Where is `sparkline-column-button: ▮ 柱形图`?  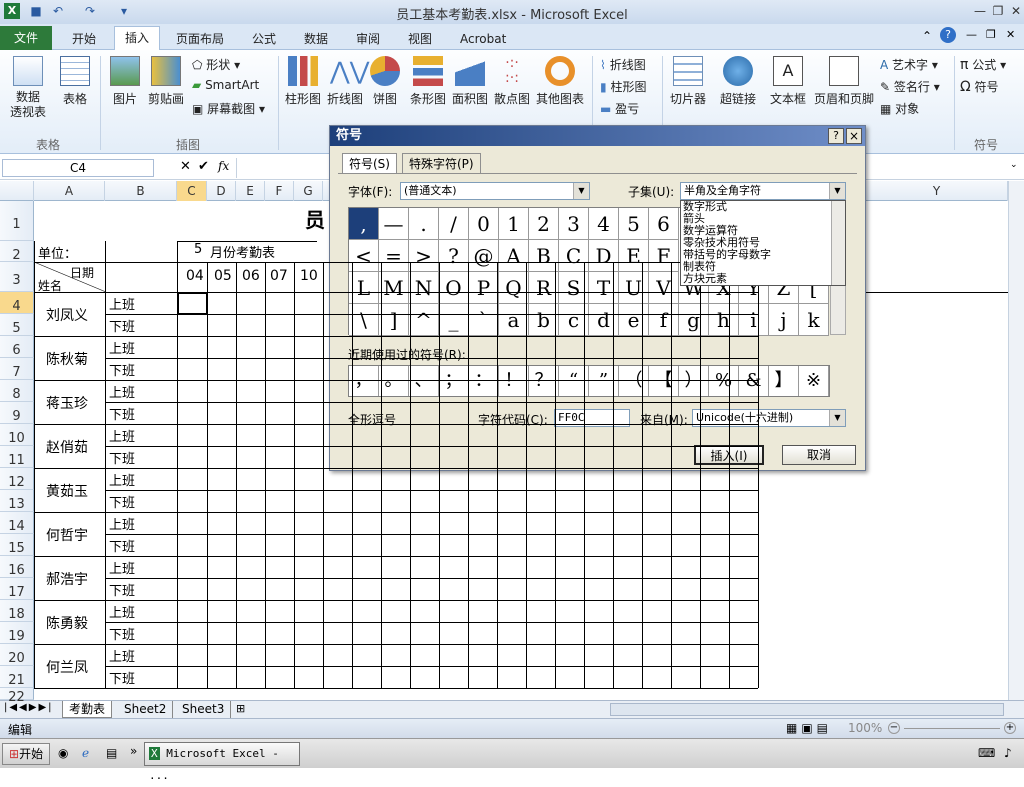 sparkline-column-button: ▮ 柱形图 is located at coordinates (623, 86).